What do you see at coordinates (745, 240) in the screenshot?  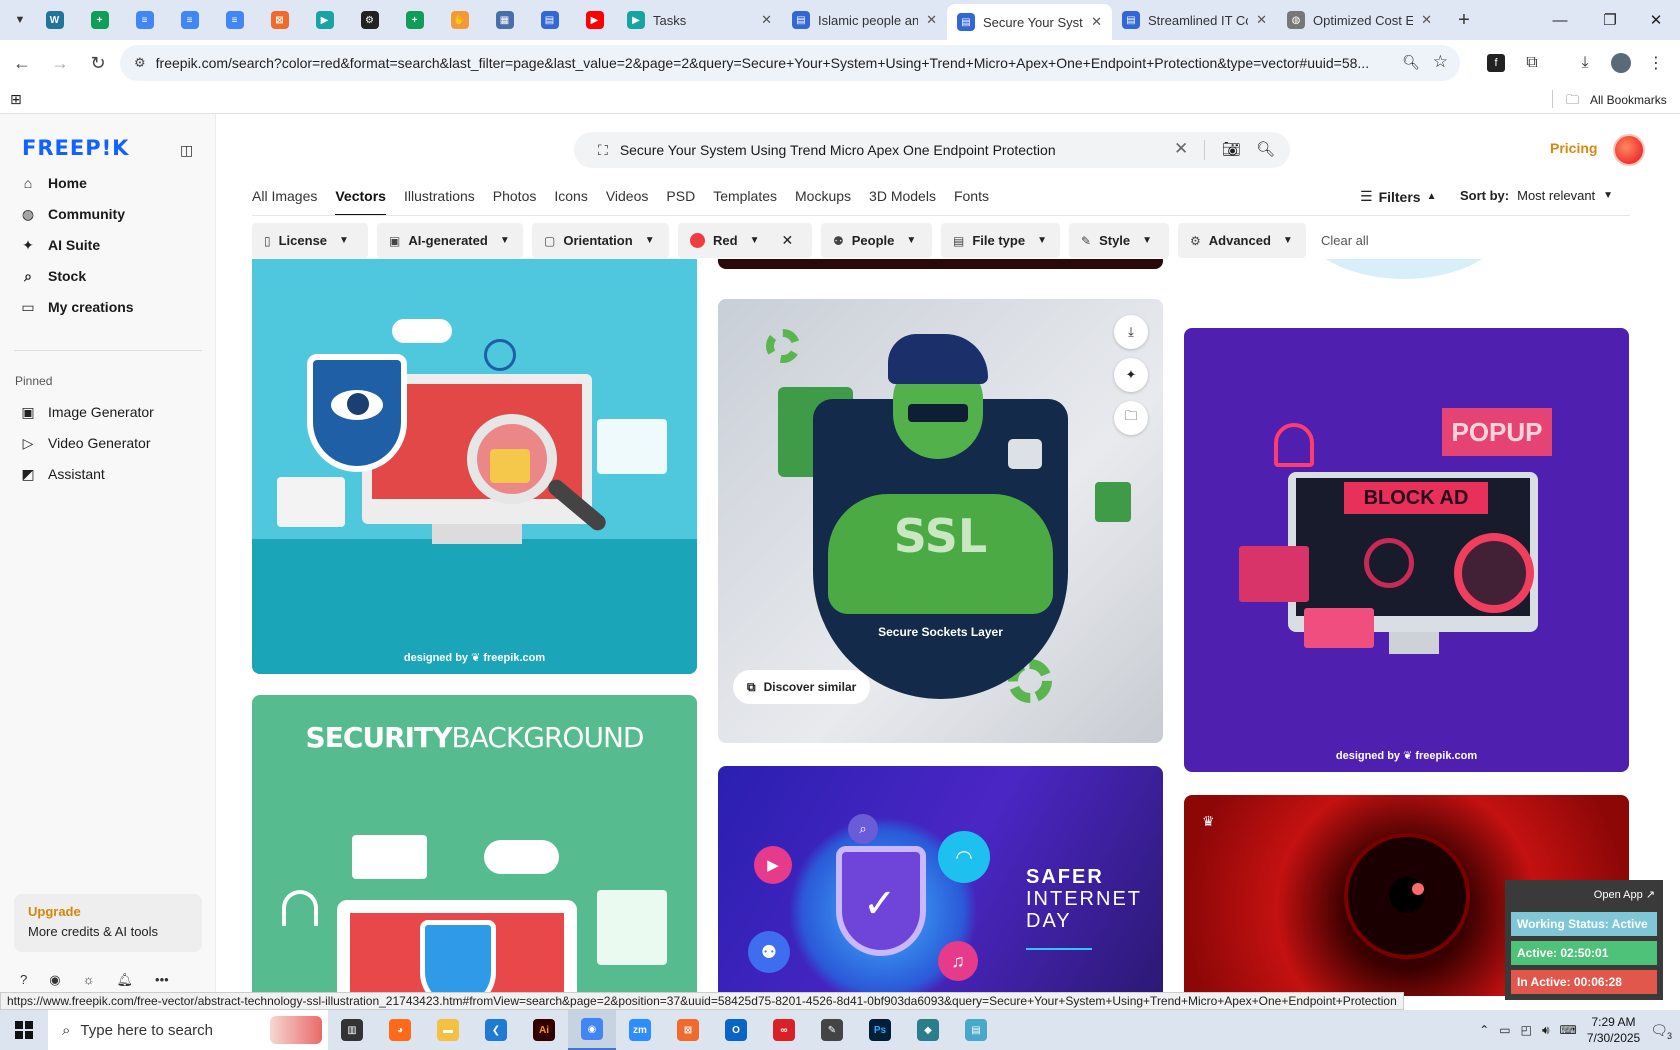 I see `color-filter: Red ▼ ✕` at bounding box center [745, 240].